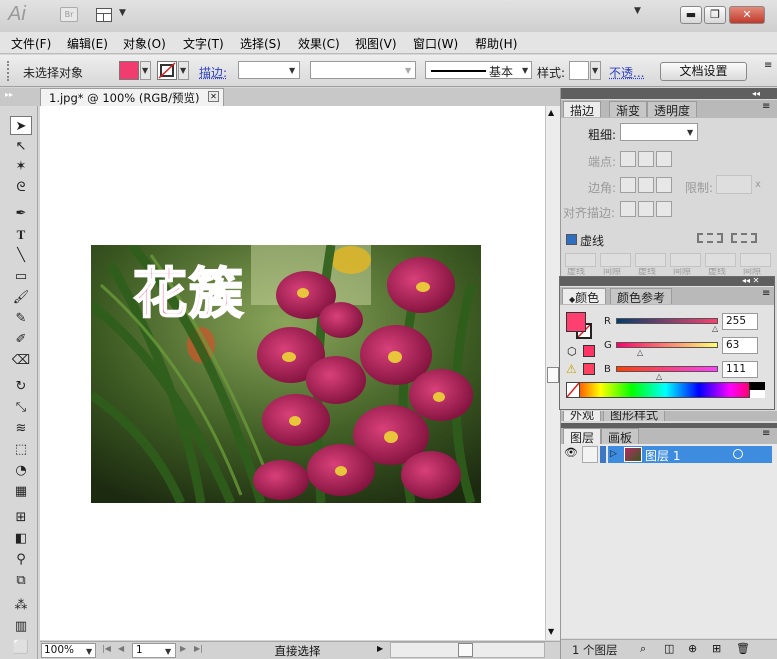 The image size is (777, 659). I want to click on tab-gradient: 渐变, so click(628, 109).